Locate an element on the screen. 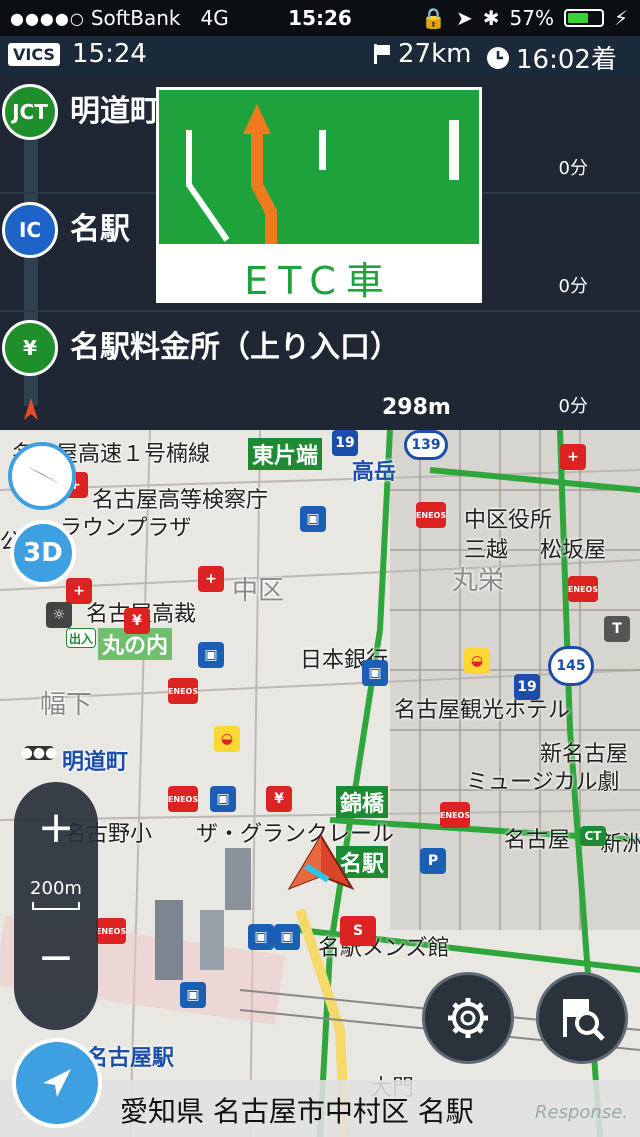 This screenshot has width=640, height=1137. lock-rotation-icon: 🔒 is located at coordinates (433, 18).